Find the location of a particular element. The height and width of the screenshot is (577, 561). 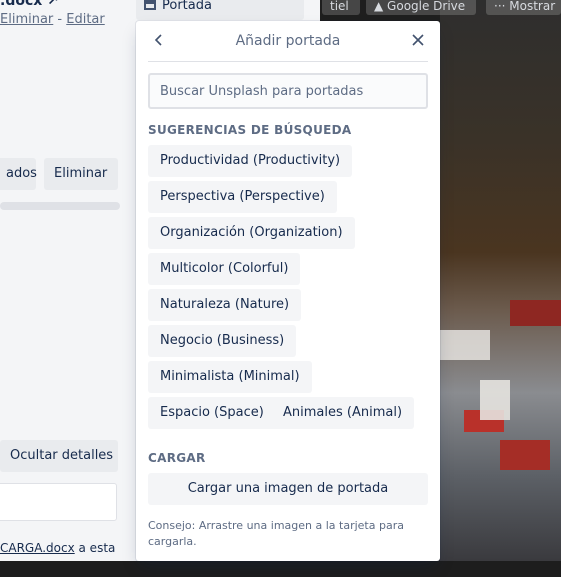

topbar-button-partial: tiel is located at coordinates (341, 7).